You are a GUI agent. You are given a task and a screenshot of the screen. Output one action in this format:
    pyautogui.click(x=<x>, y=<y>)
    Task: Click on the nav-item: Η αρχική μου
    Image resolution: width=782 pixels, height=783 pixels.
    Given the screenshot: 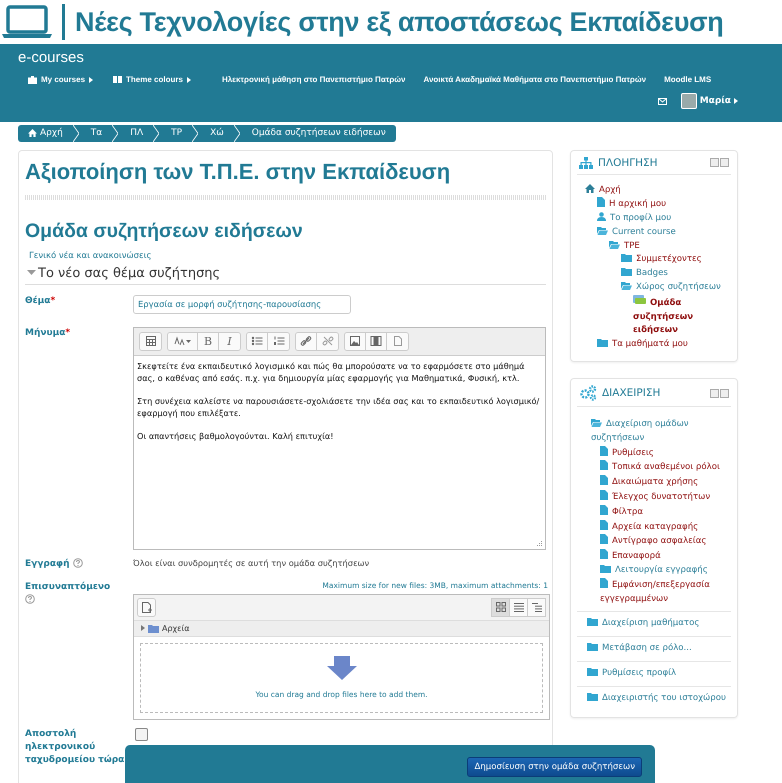 What is the action you would take?
    pyautogui.click(x=664, y=204)
    